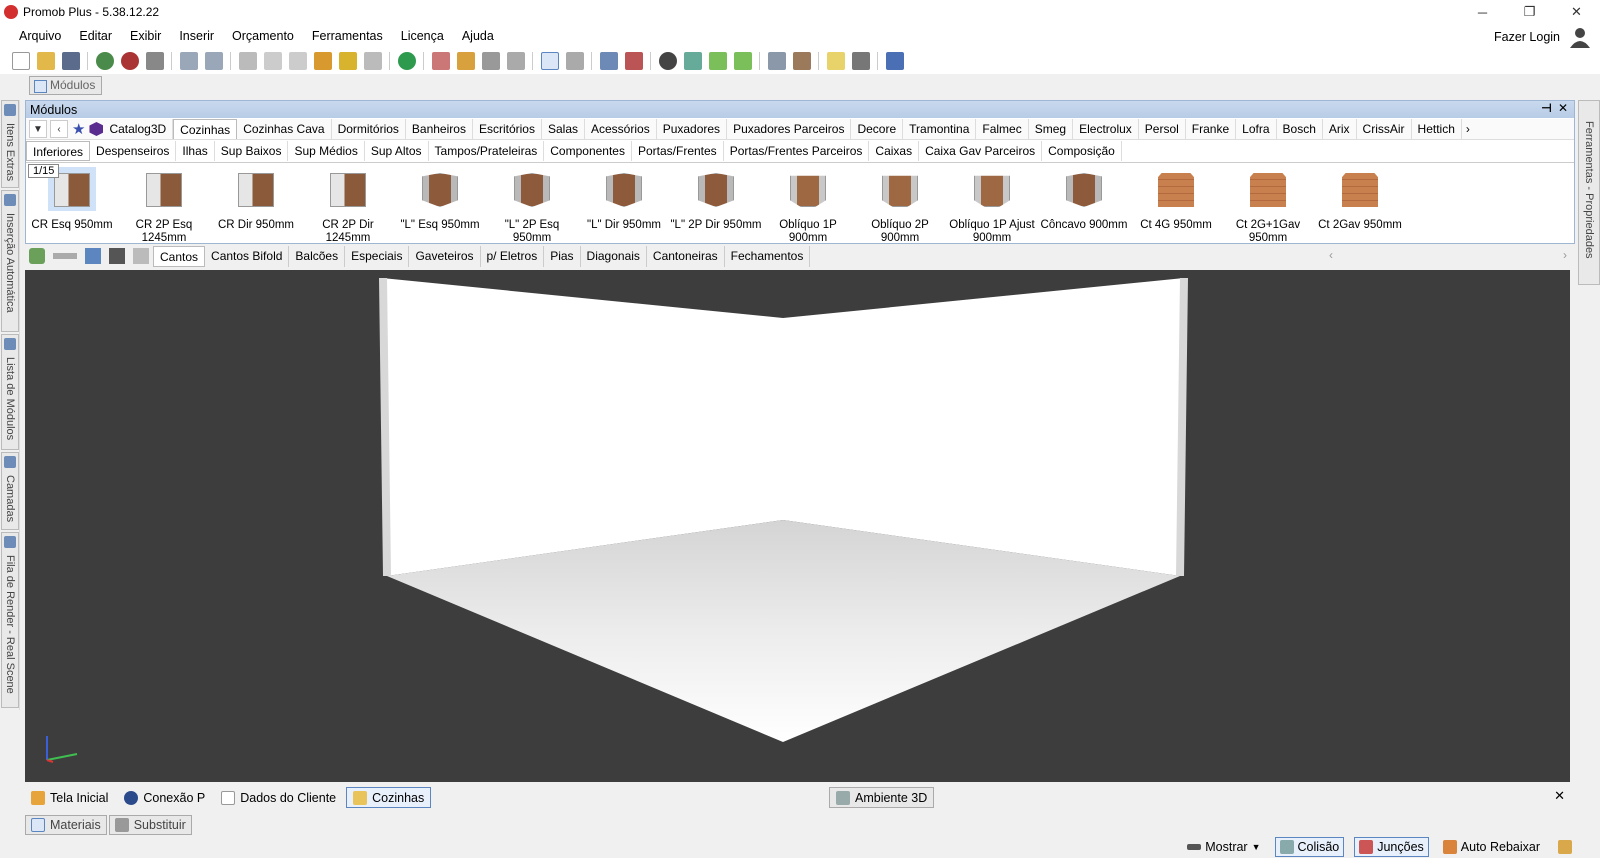 The width and height of the screenshot is (1600, 858). What do you see at coordinates (263, 36) in the screenshot?
I see `menu-orcamento: Orçamento` at bounding box center [263, 36].